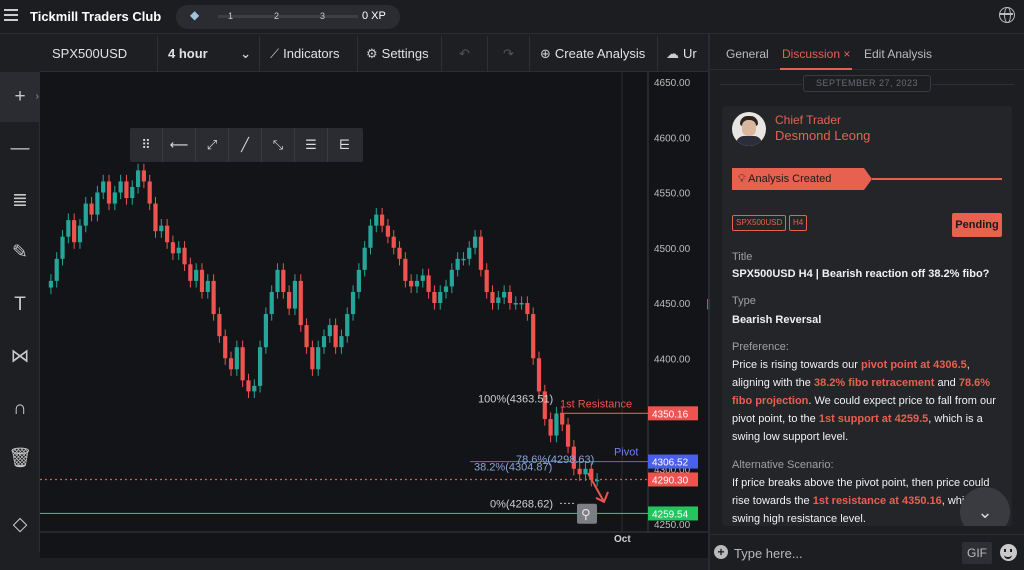 This screenshot has height=570, width=1024. What do you see at coordinates (209, 54) in the screenshot?
I see `interval-selector: 4 hour ⌄` at bounding box center [209, 54].